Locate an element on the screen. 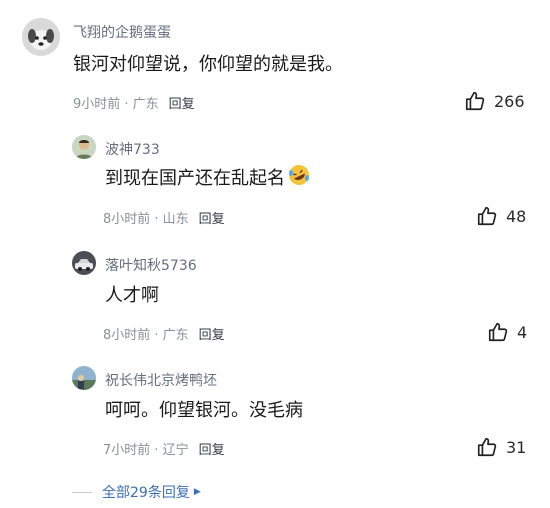 The image size is (550, 508). like-button: 48 is located at coordinates (501, 216).